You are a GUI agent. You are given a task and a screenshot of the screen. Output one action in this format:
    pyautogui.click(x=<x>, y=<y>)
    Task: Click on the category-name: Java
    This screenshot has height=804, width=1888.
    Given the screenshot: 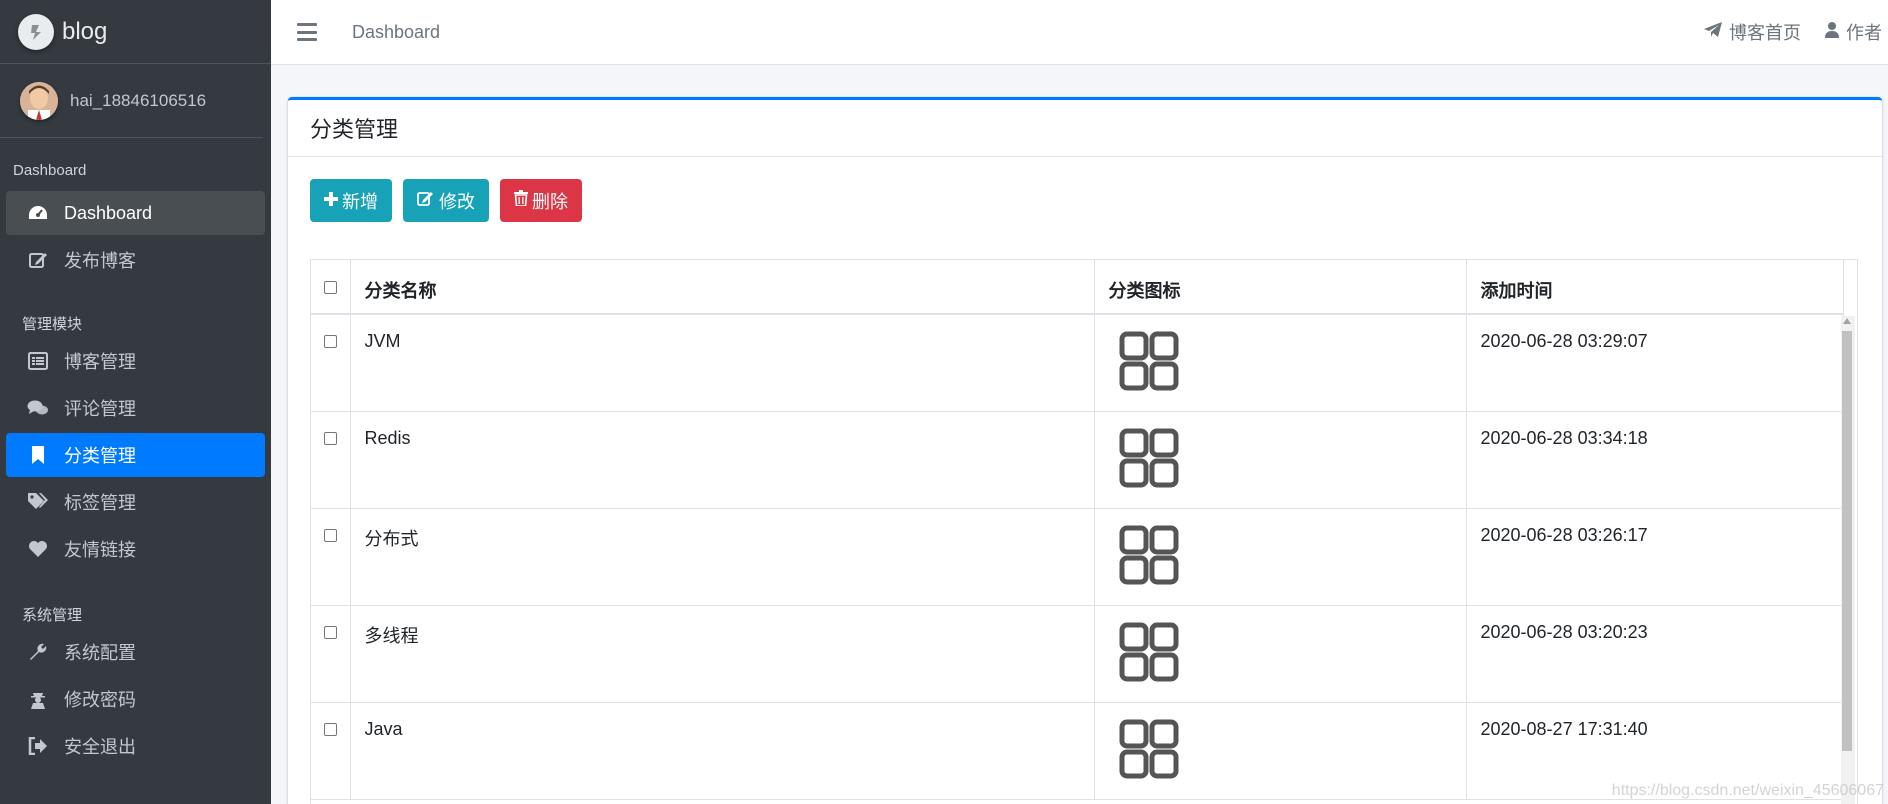 What is the action you would take?
    pyautogui.click(x=722, y=751)
    